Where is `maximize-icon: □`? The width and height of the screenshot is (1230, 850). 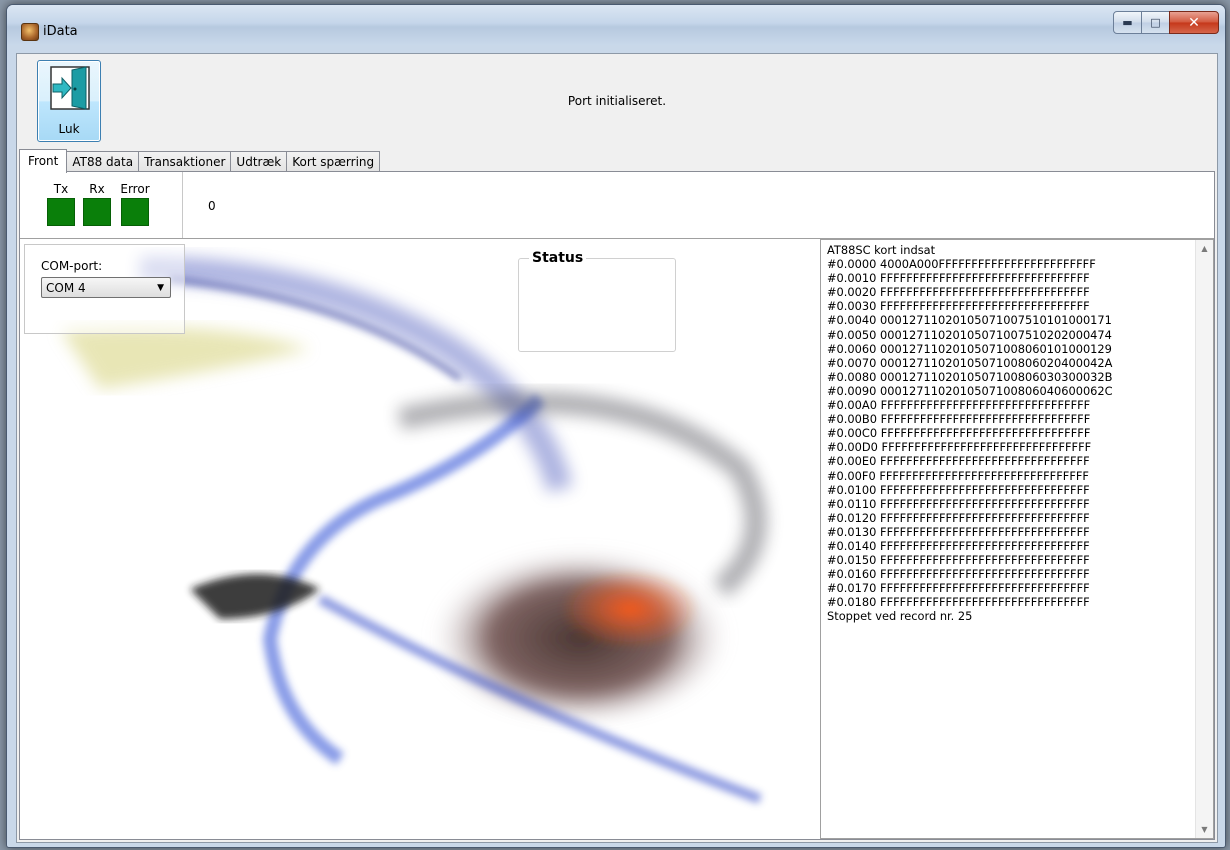
maximize-icon: □ is located at coordinates (1155, 22).